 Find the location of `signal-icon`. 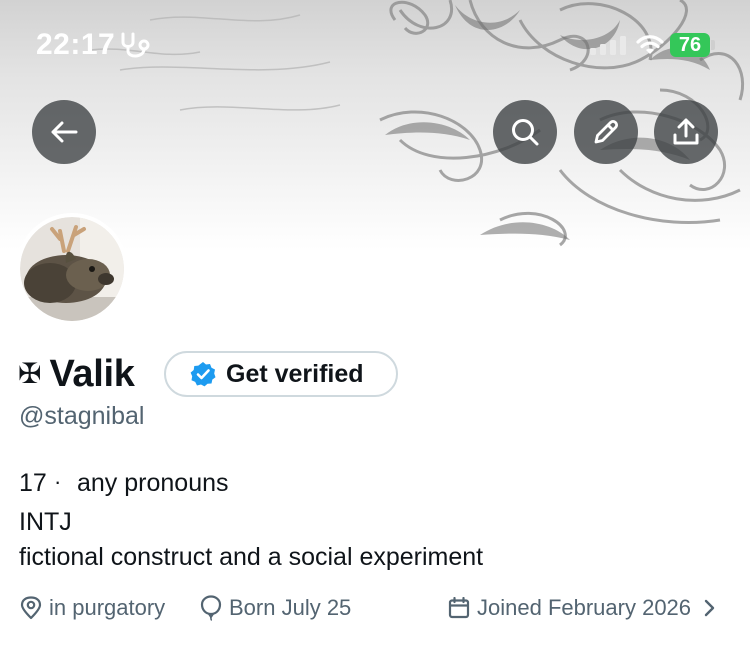

signal-icon is located at coordinates (608, 45).